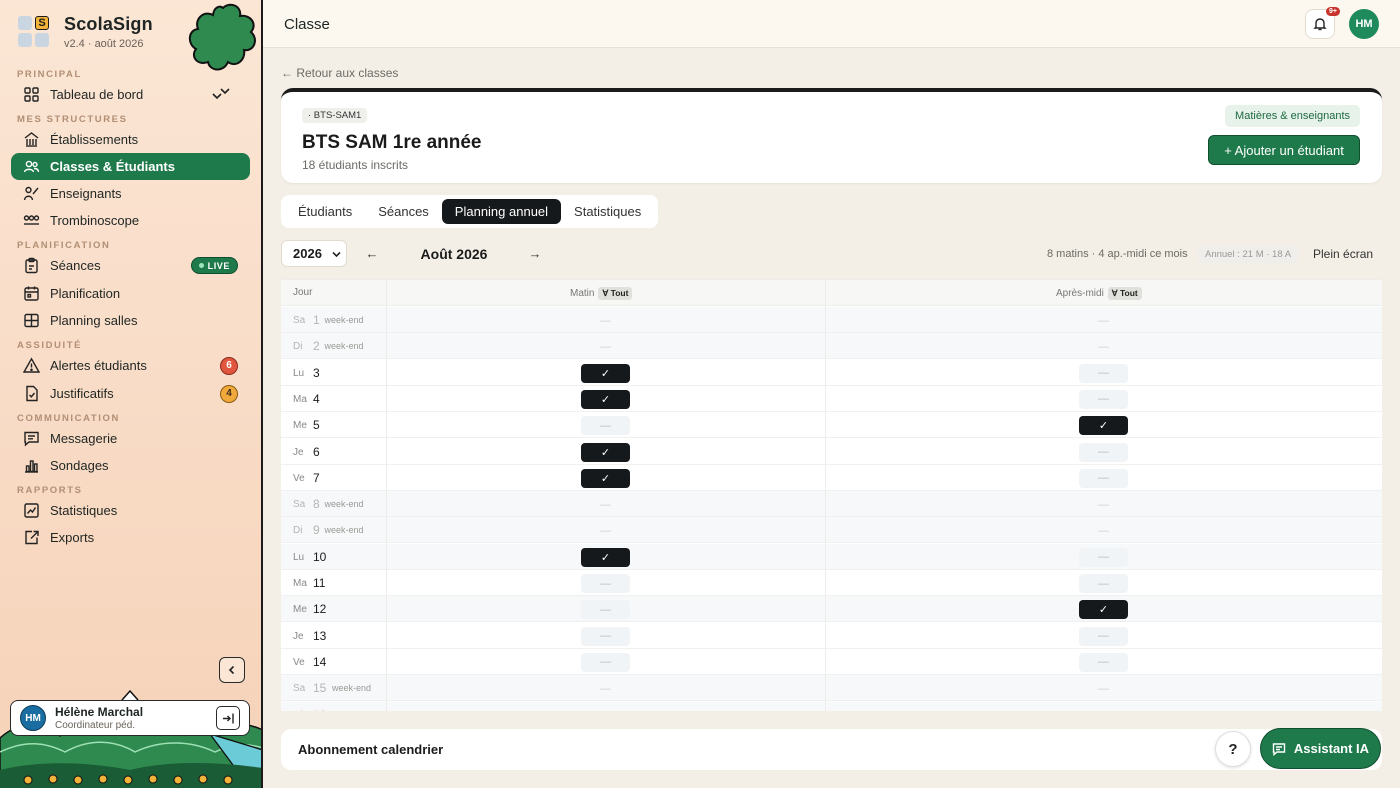  I want to click on sidebar-item-sondages: Sondages, so click(130, 465).